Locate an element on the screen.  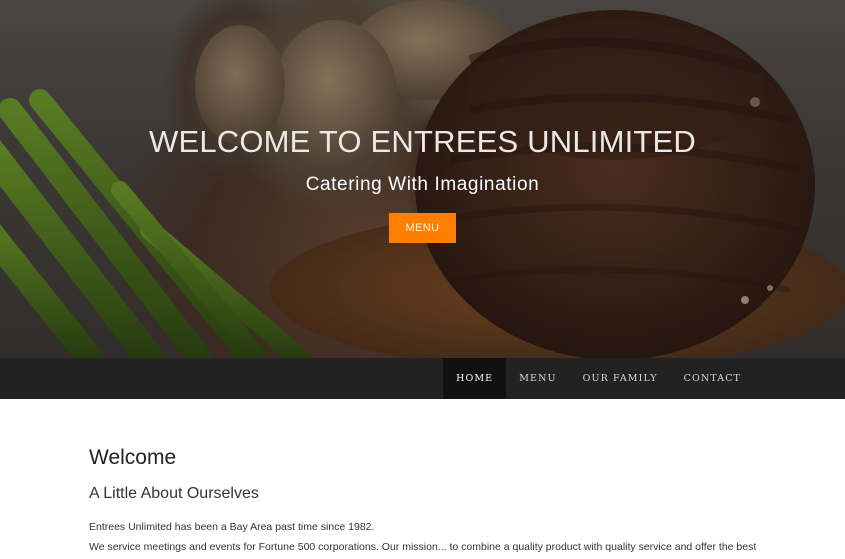
hero-title: WELCOME TO ENTREES UNLIMITED is located at coordinates (422, 141).